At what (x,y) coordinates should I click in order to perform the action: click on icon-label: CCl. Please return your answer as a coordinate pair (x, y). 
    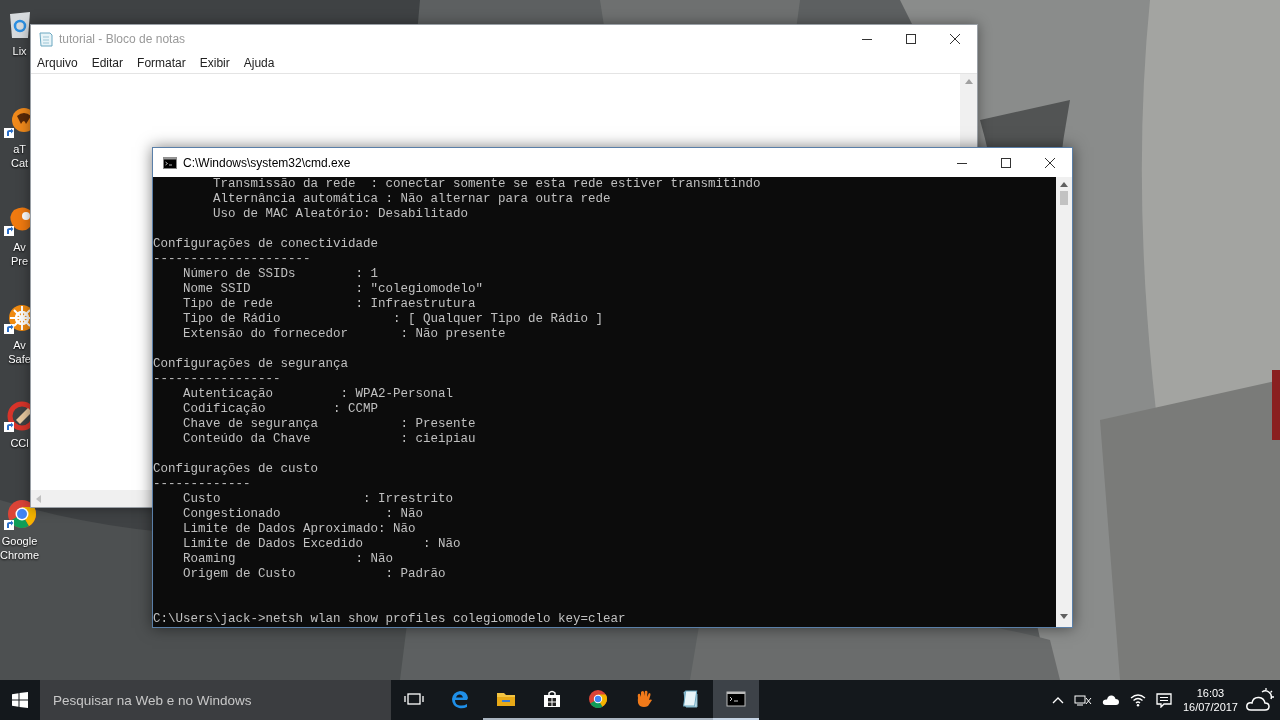
    Looking at the image, I should click on (19, 443).